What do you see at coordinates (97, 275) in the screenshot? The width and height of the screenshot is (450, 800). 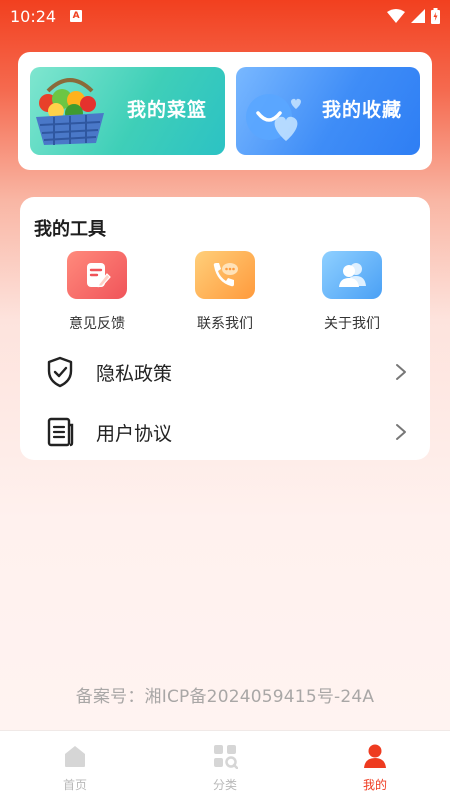 I see `feedback-edit-icon` at bounding box center [97, 275].